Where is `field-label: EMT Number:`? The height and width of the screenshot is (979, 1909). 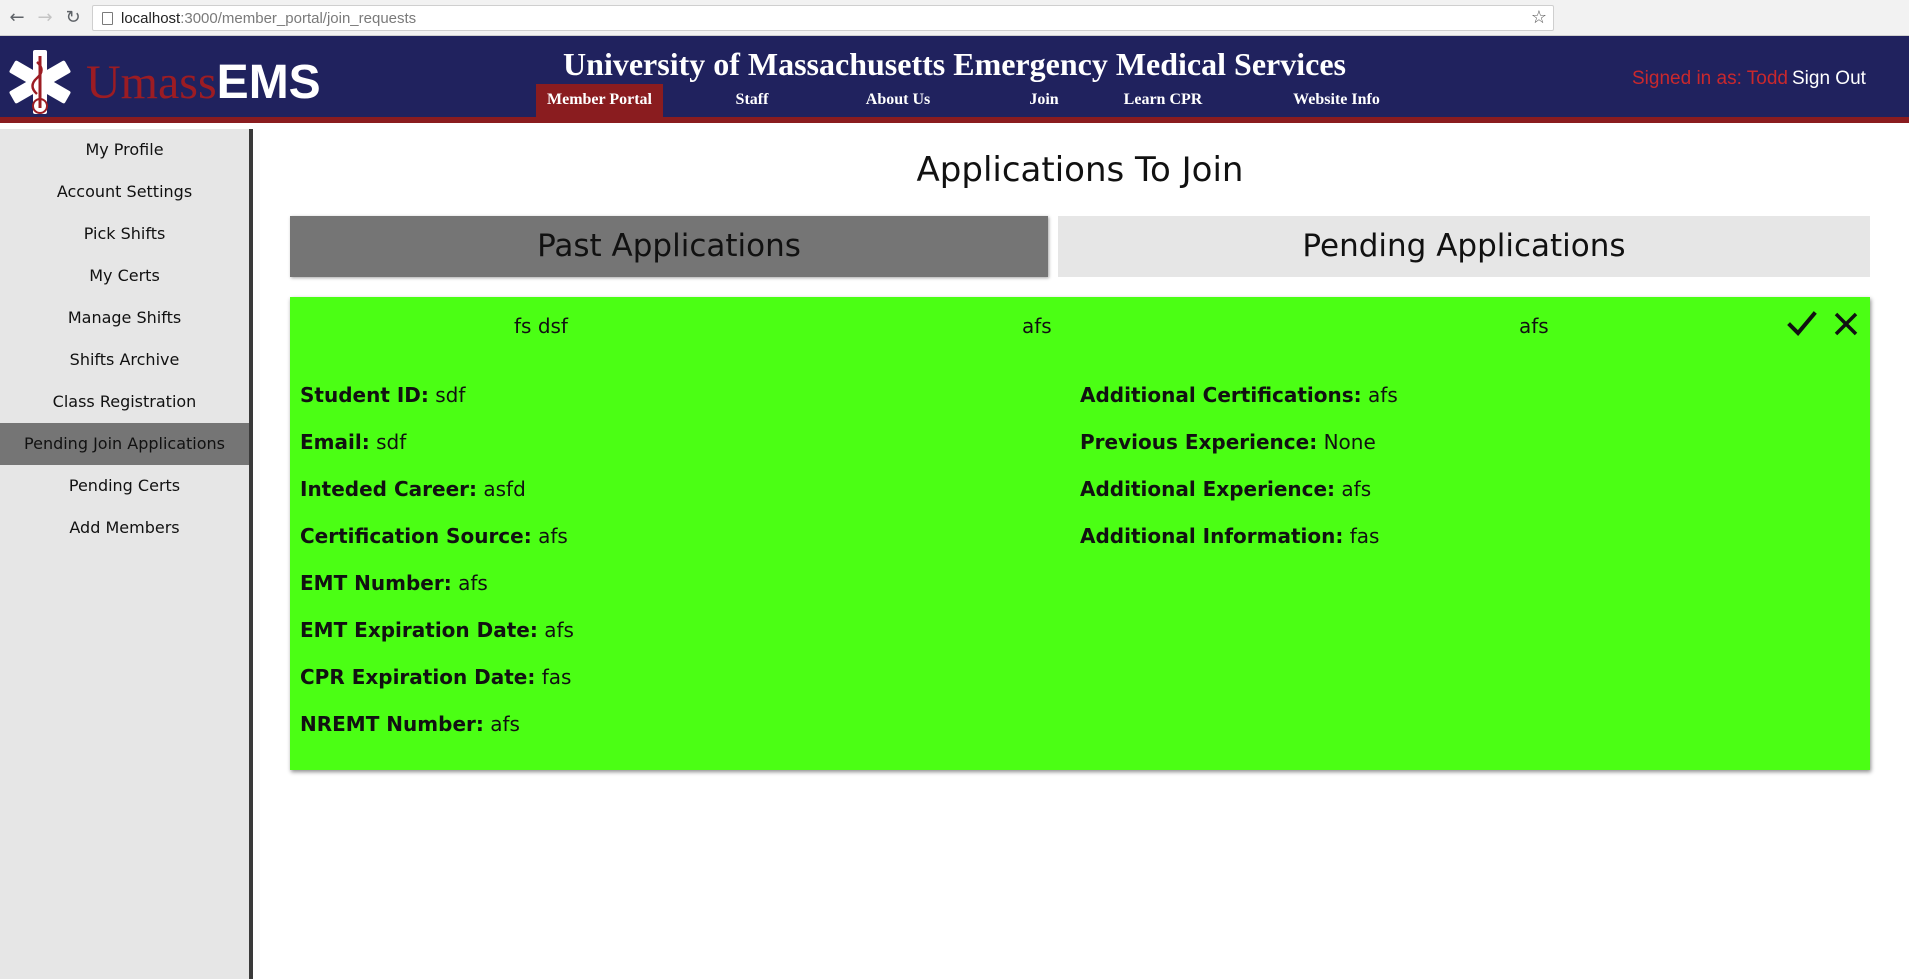
field-label: EMT Number: is located at coordinates (376, 583).